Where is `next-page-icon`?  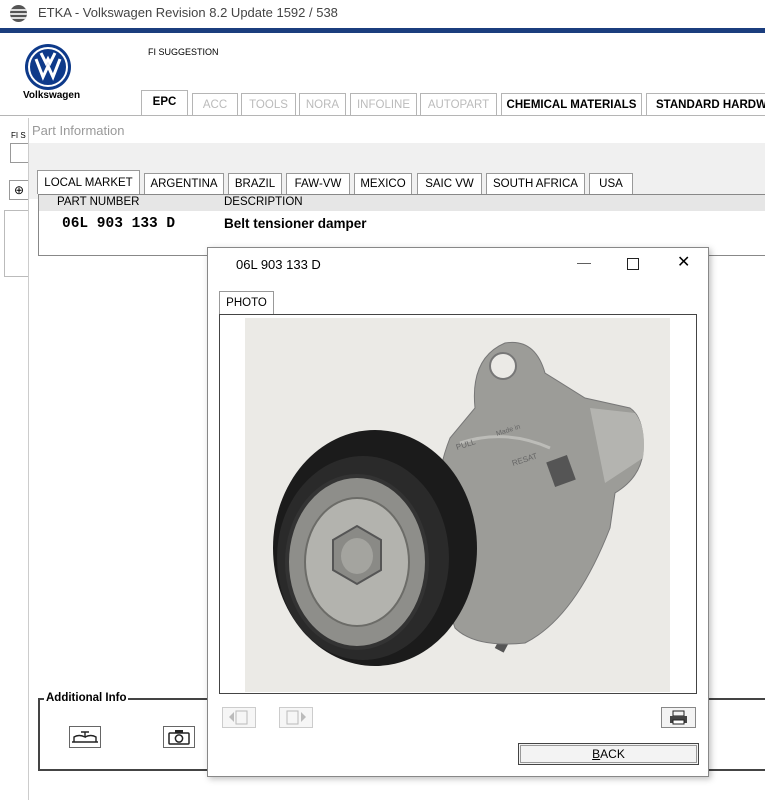
next-page-icon is located at coordinates (296, 717).